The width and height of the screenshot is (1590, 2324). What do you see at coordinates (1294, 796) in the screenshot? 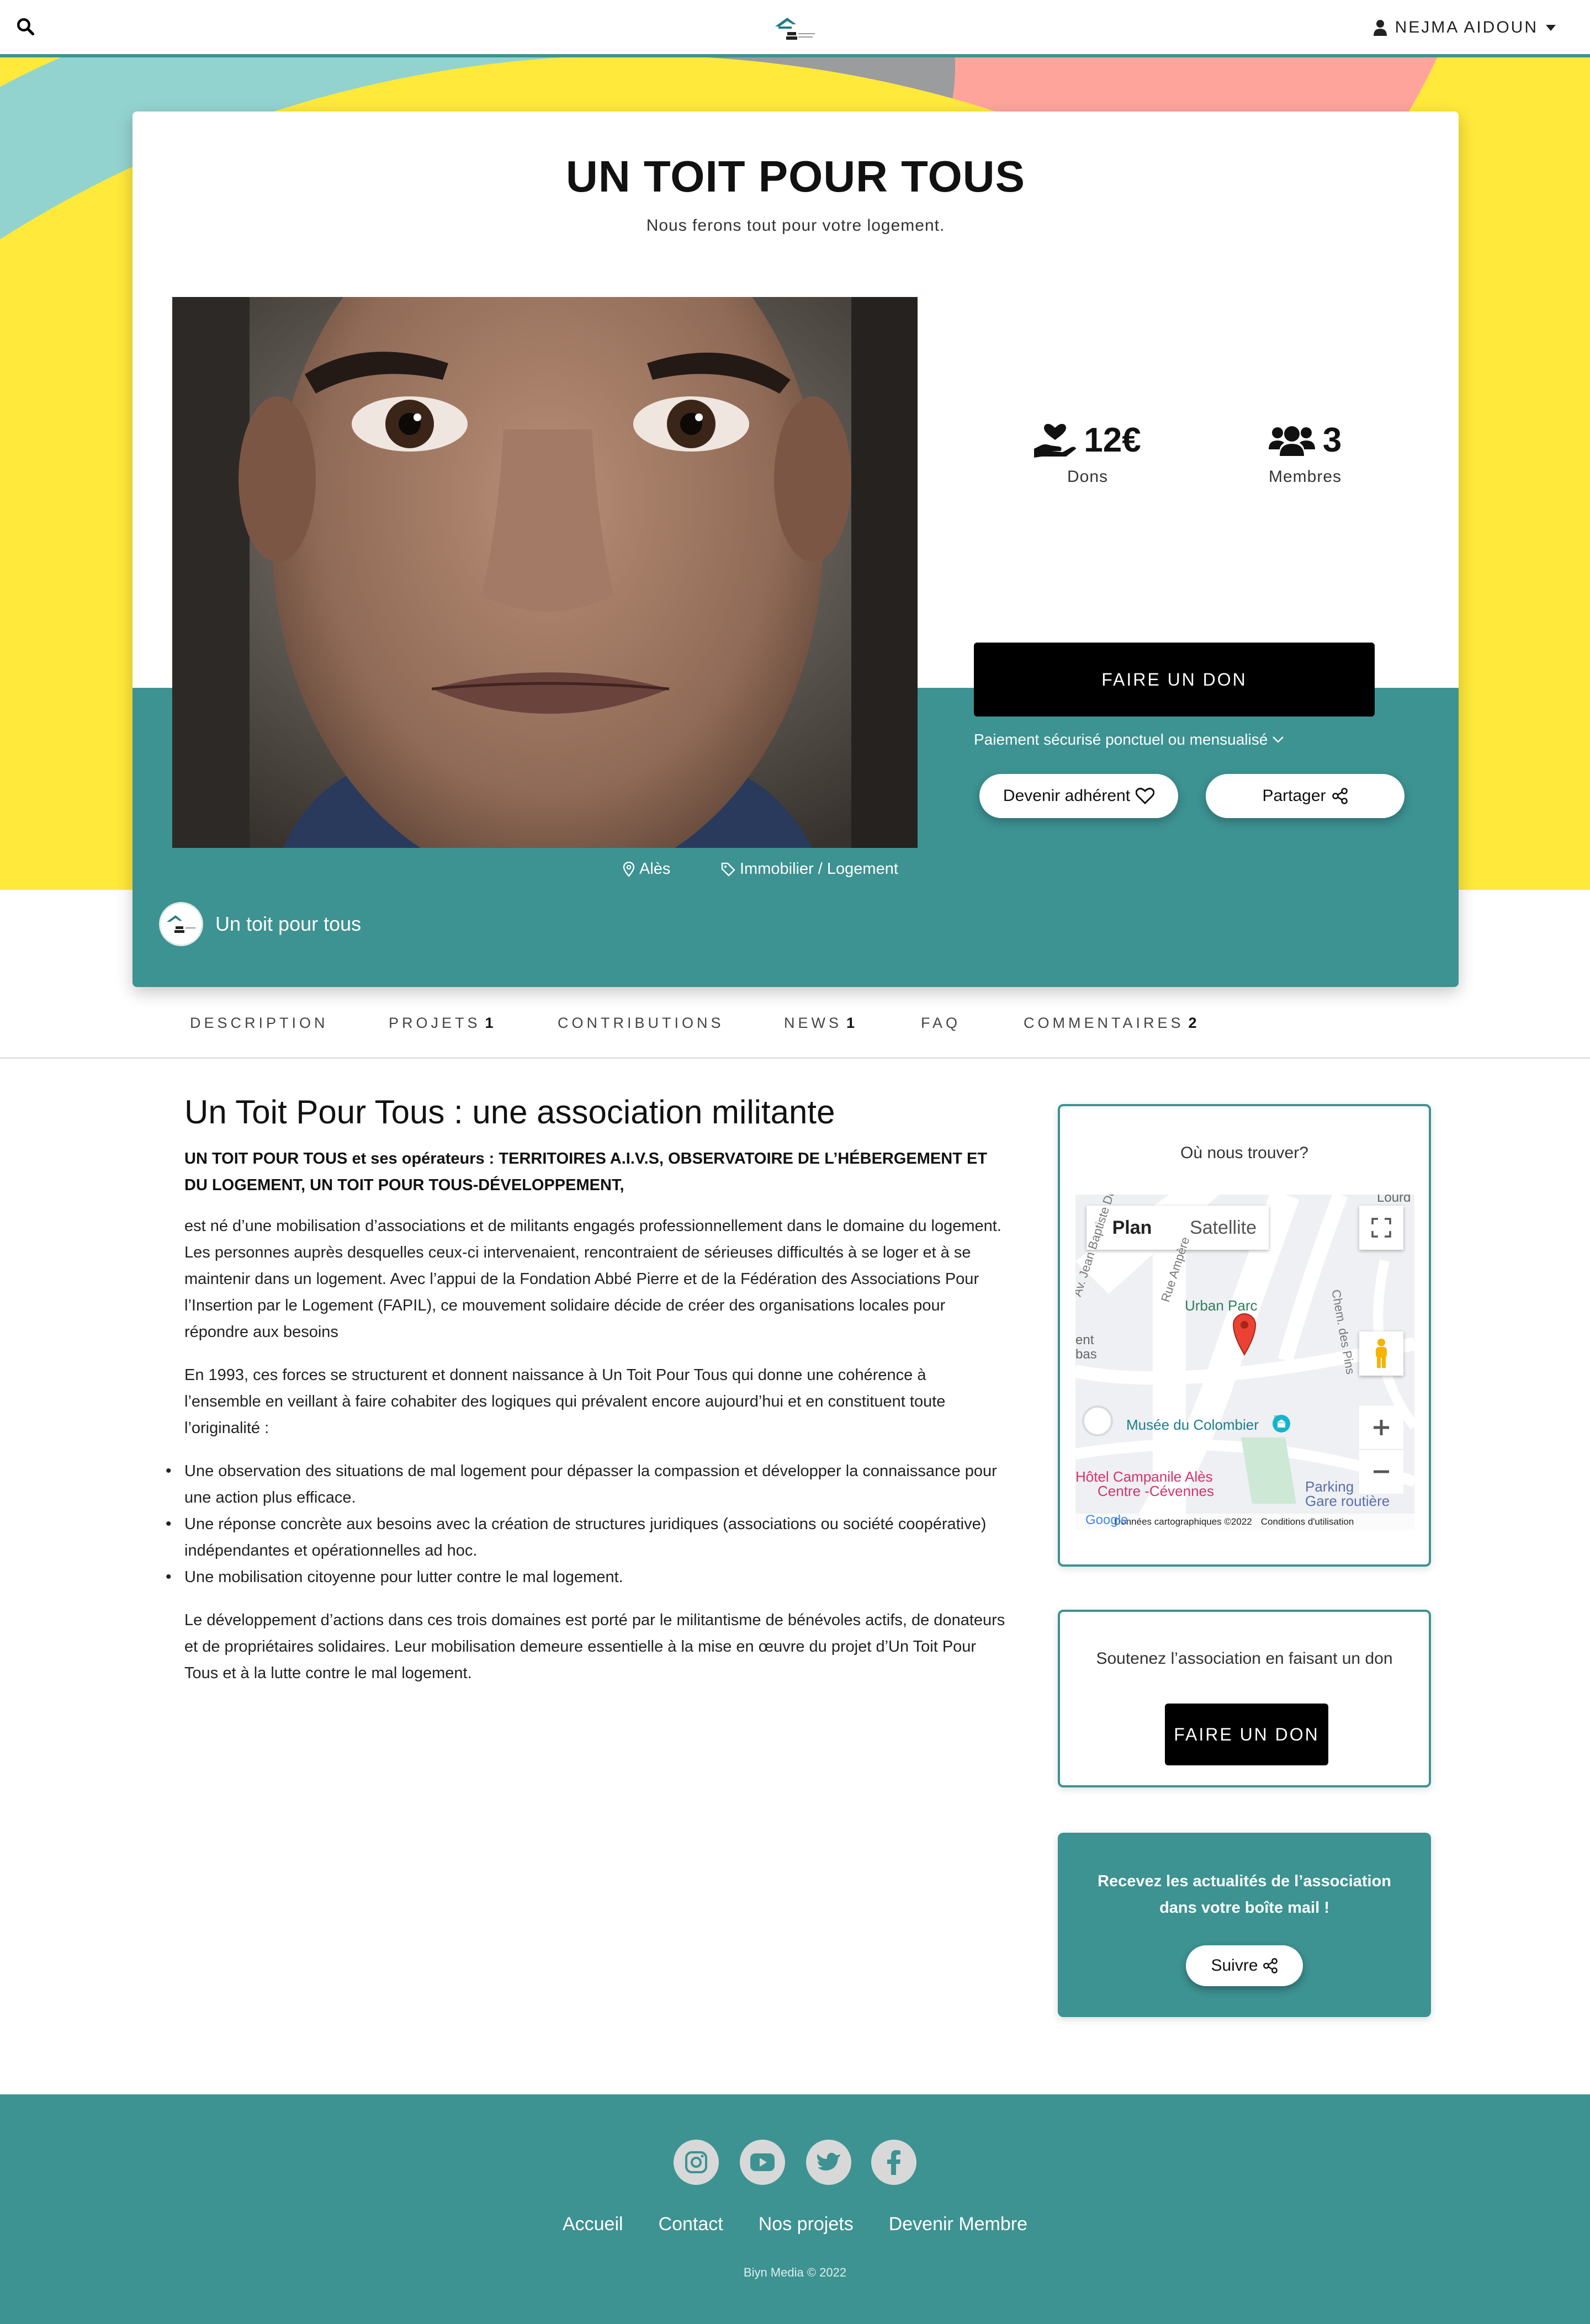
I see `share-label: Partager` at bounding box center [1294, 796].